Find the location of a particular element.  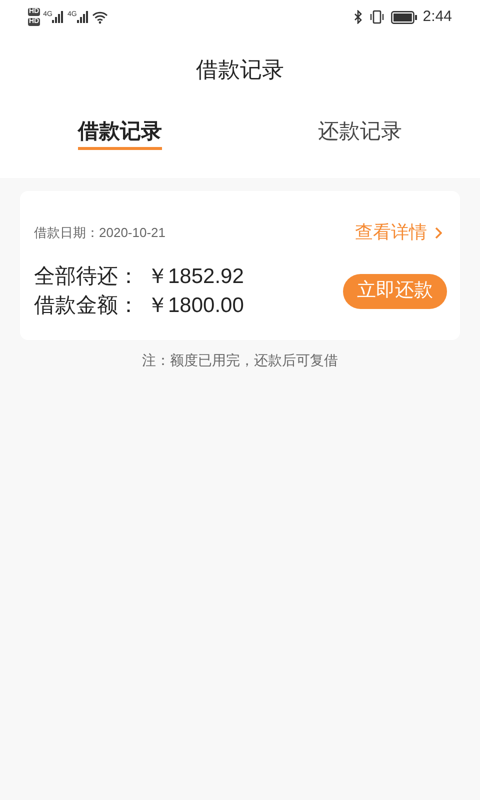

tab: 还款记录 is located at coordinates (360, 134).